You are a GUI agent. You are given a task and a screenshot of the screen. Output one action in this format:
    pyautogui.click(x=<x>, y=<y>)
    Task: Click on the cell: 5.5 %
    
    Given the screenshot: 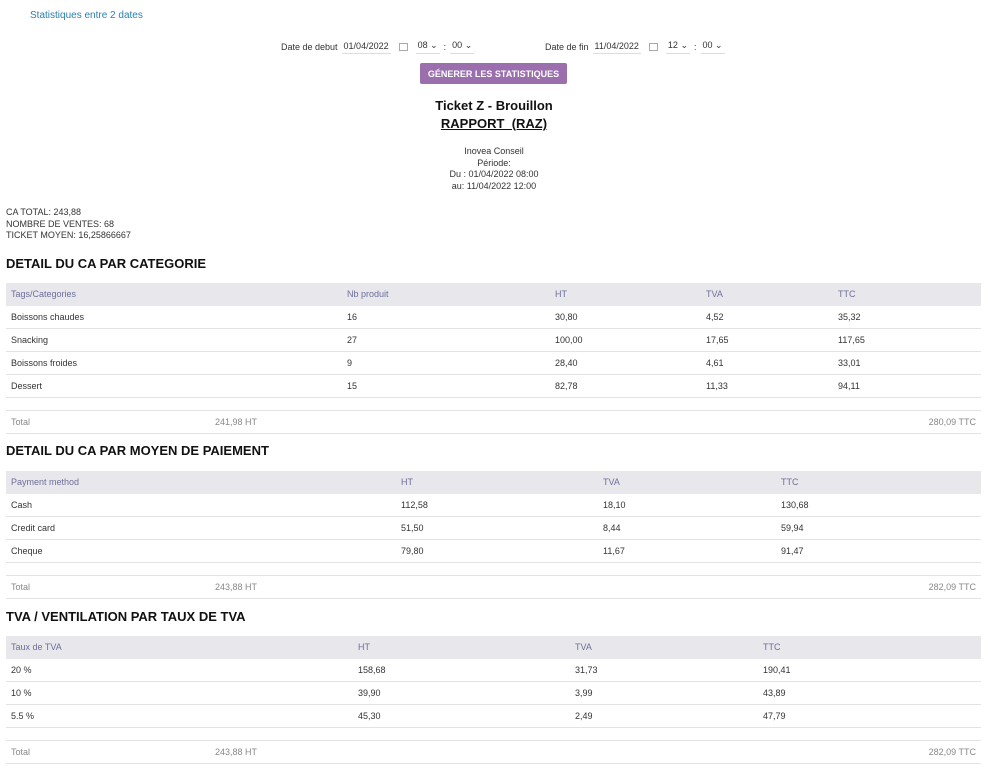 What is the action you would take?
    pyautogui.click(x=23, y=716)
    